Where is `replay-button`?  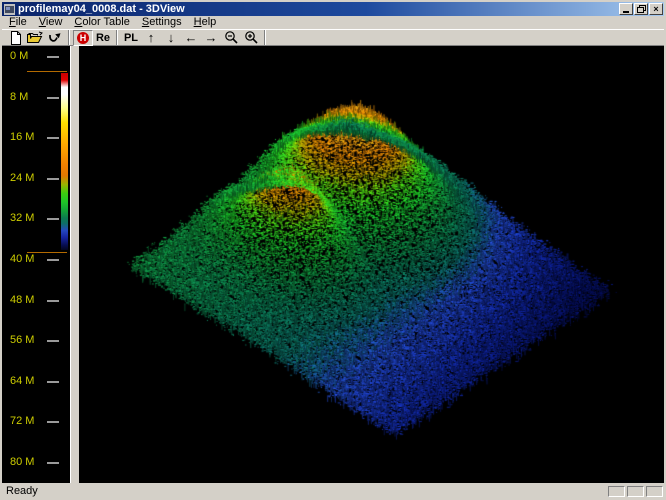
replay-button is located at coordinates (55, 38).